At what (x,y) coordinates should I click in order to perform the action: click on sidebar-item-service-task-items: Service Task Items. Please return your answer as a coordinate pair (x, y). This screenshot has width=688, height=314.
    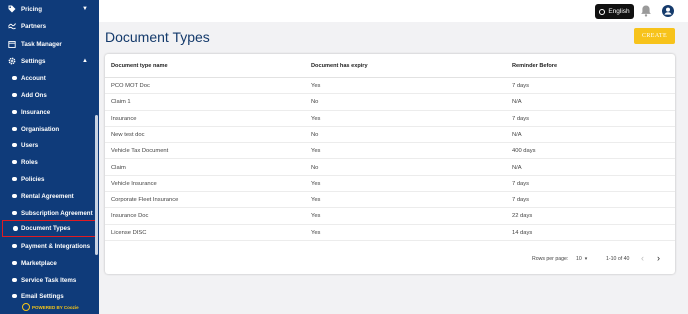
    Looking at the image, I should click on (49, 280).